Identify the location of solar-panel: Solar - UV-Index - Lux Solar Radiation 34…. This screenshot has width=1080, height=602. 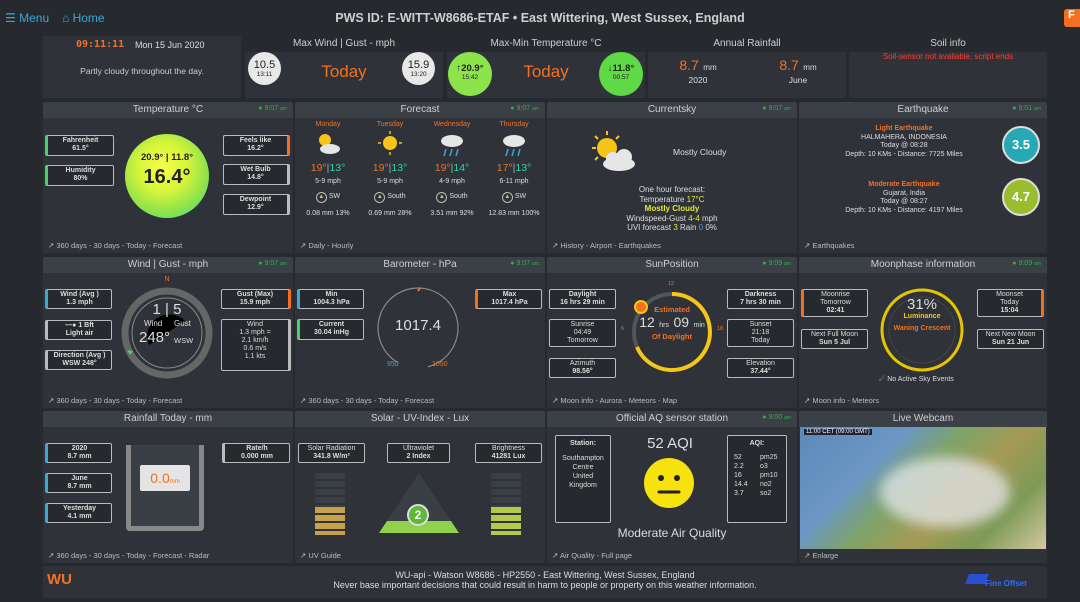
(420, 487).